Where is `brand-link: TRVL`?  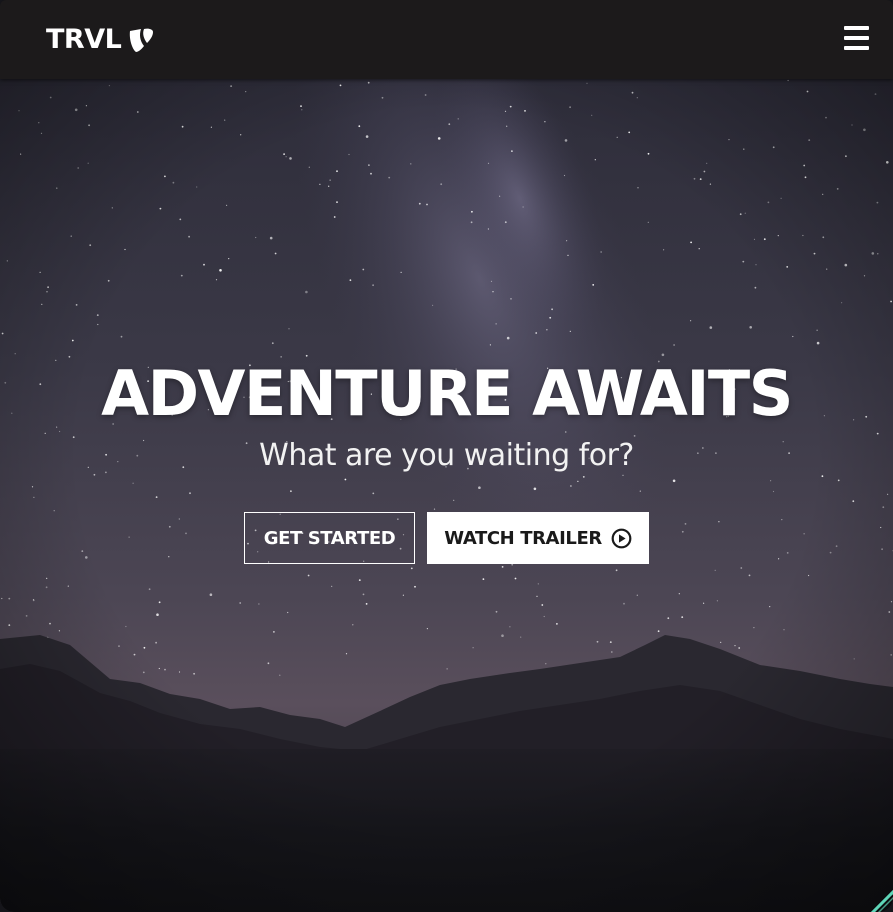 brand-link: TRVL is located at coordinates (100, 40).